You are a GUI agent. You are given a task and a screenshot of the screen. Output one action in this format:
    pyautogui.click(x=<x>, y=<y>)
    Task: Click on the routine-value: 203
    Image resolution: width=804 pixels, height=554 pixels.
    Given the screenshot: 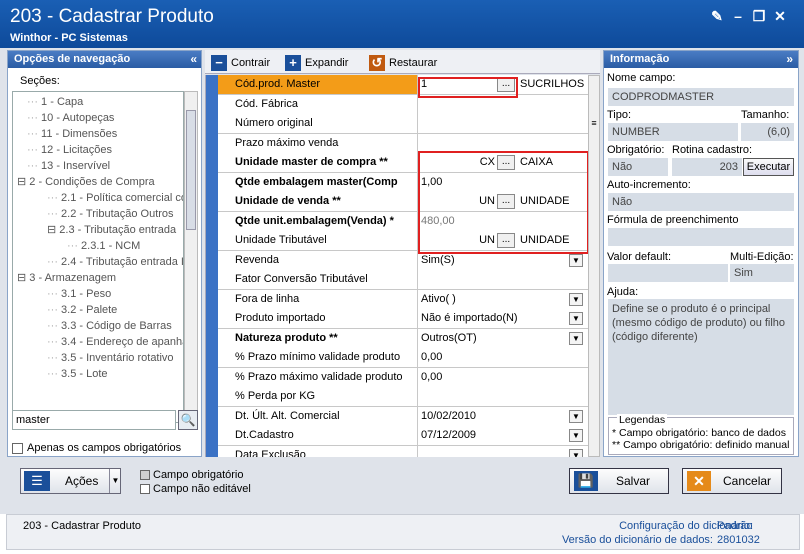 What is the action you would take?
    pyautogui.click(x=707, y=167)
    